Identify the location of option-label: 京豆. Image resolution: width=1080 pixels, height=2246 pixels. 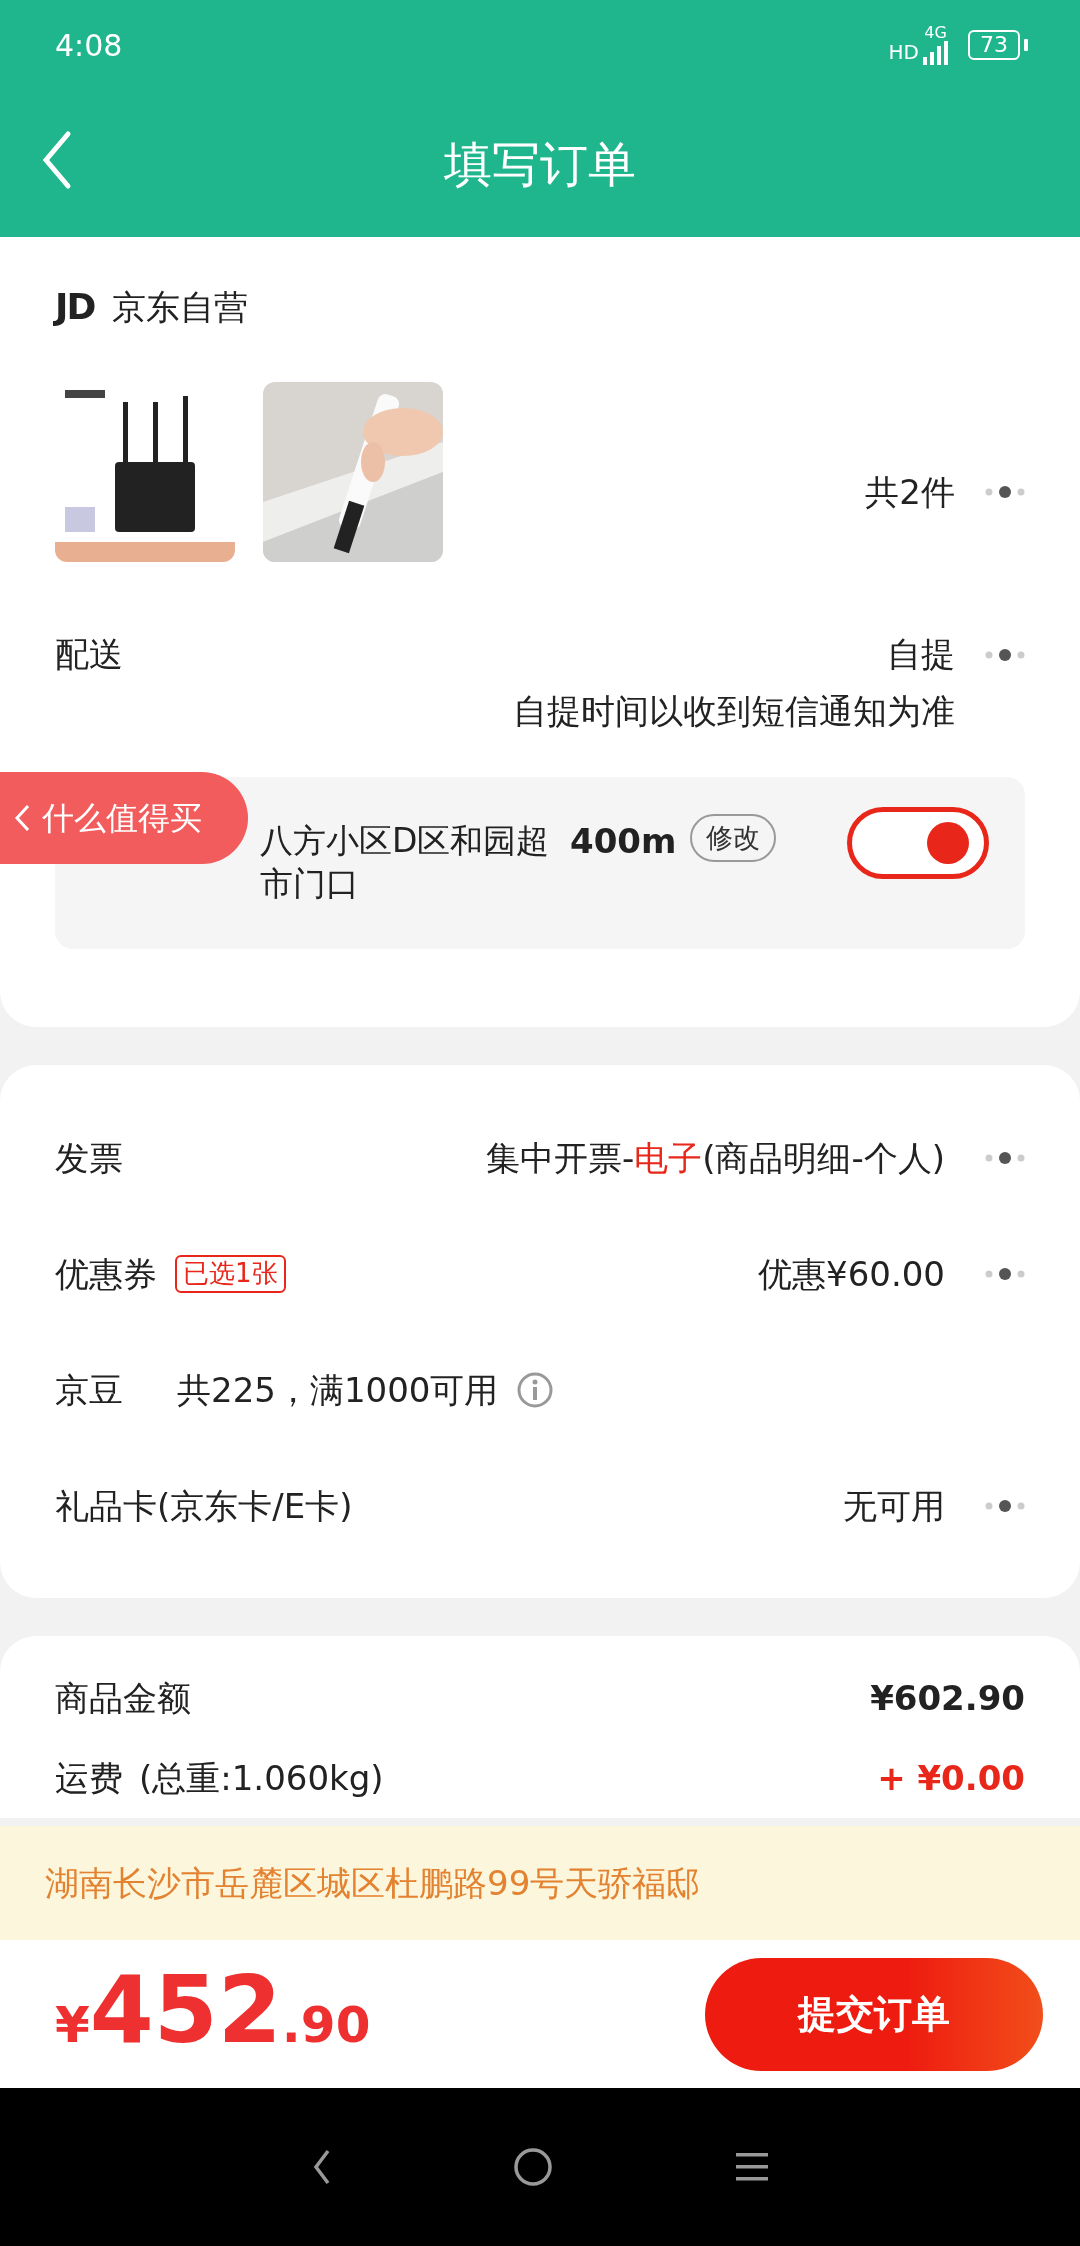
(89, 1390).